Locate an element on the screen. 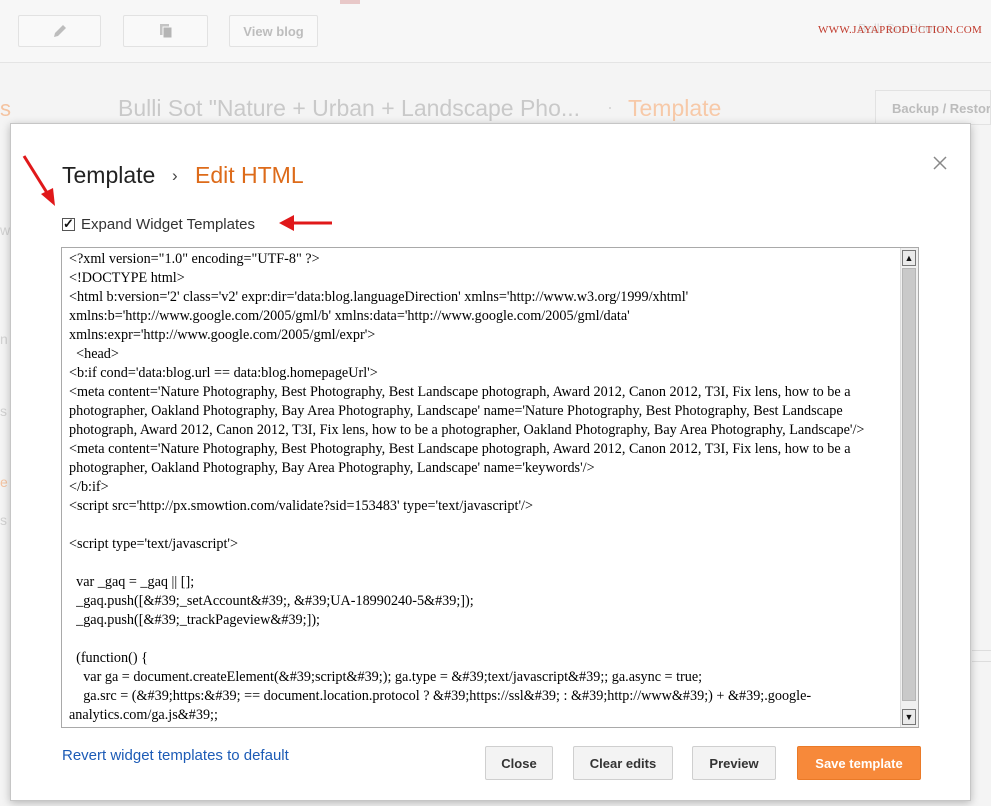  tab-indicator is located at coordinates (350, 2).